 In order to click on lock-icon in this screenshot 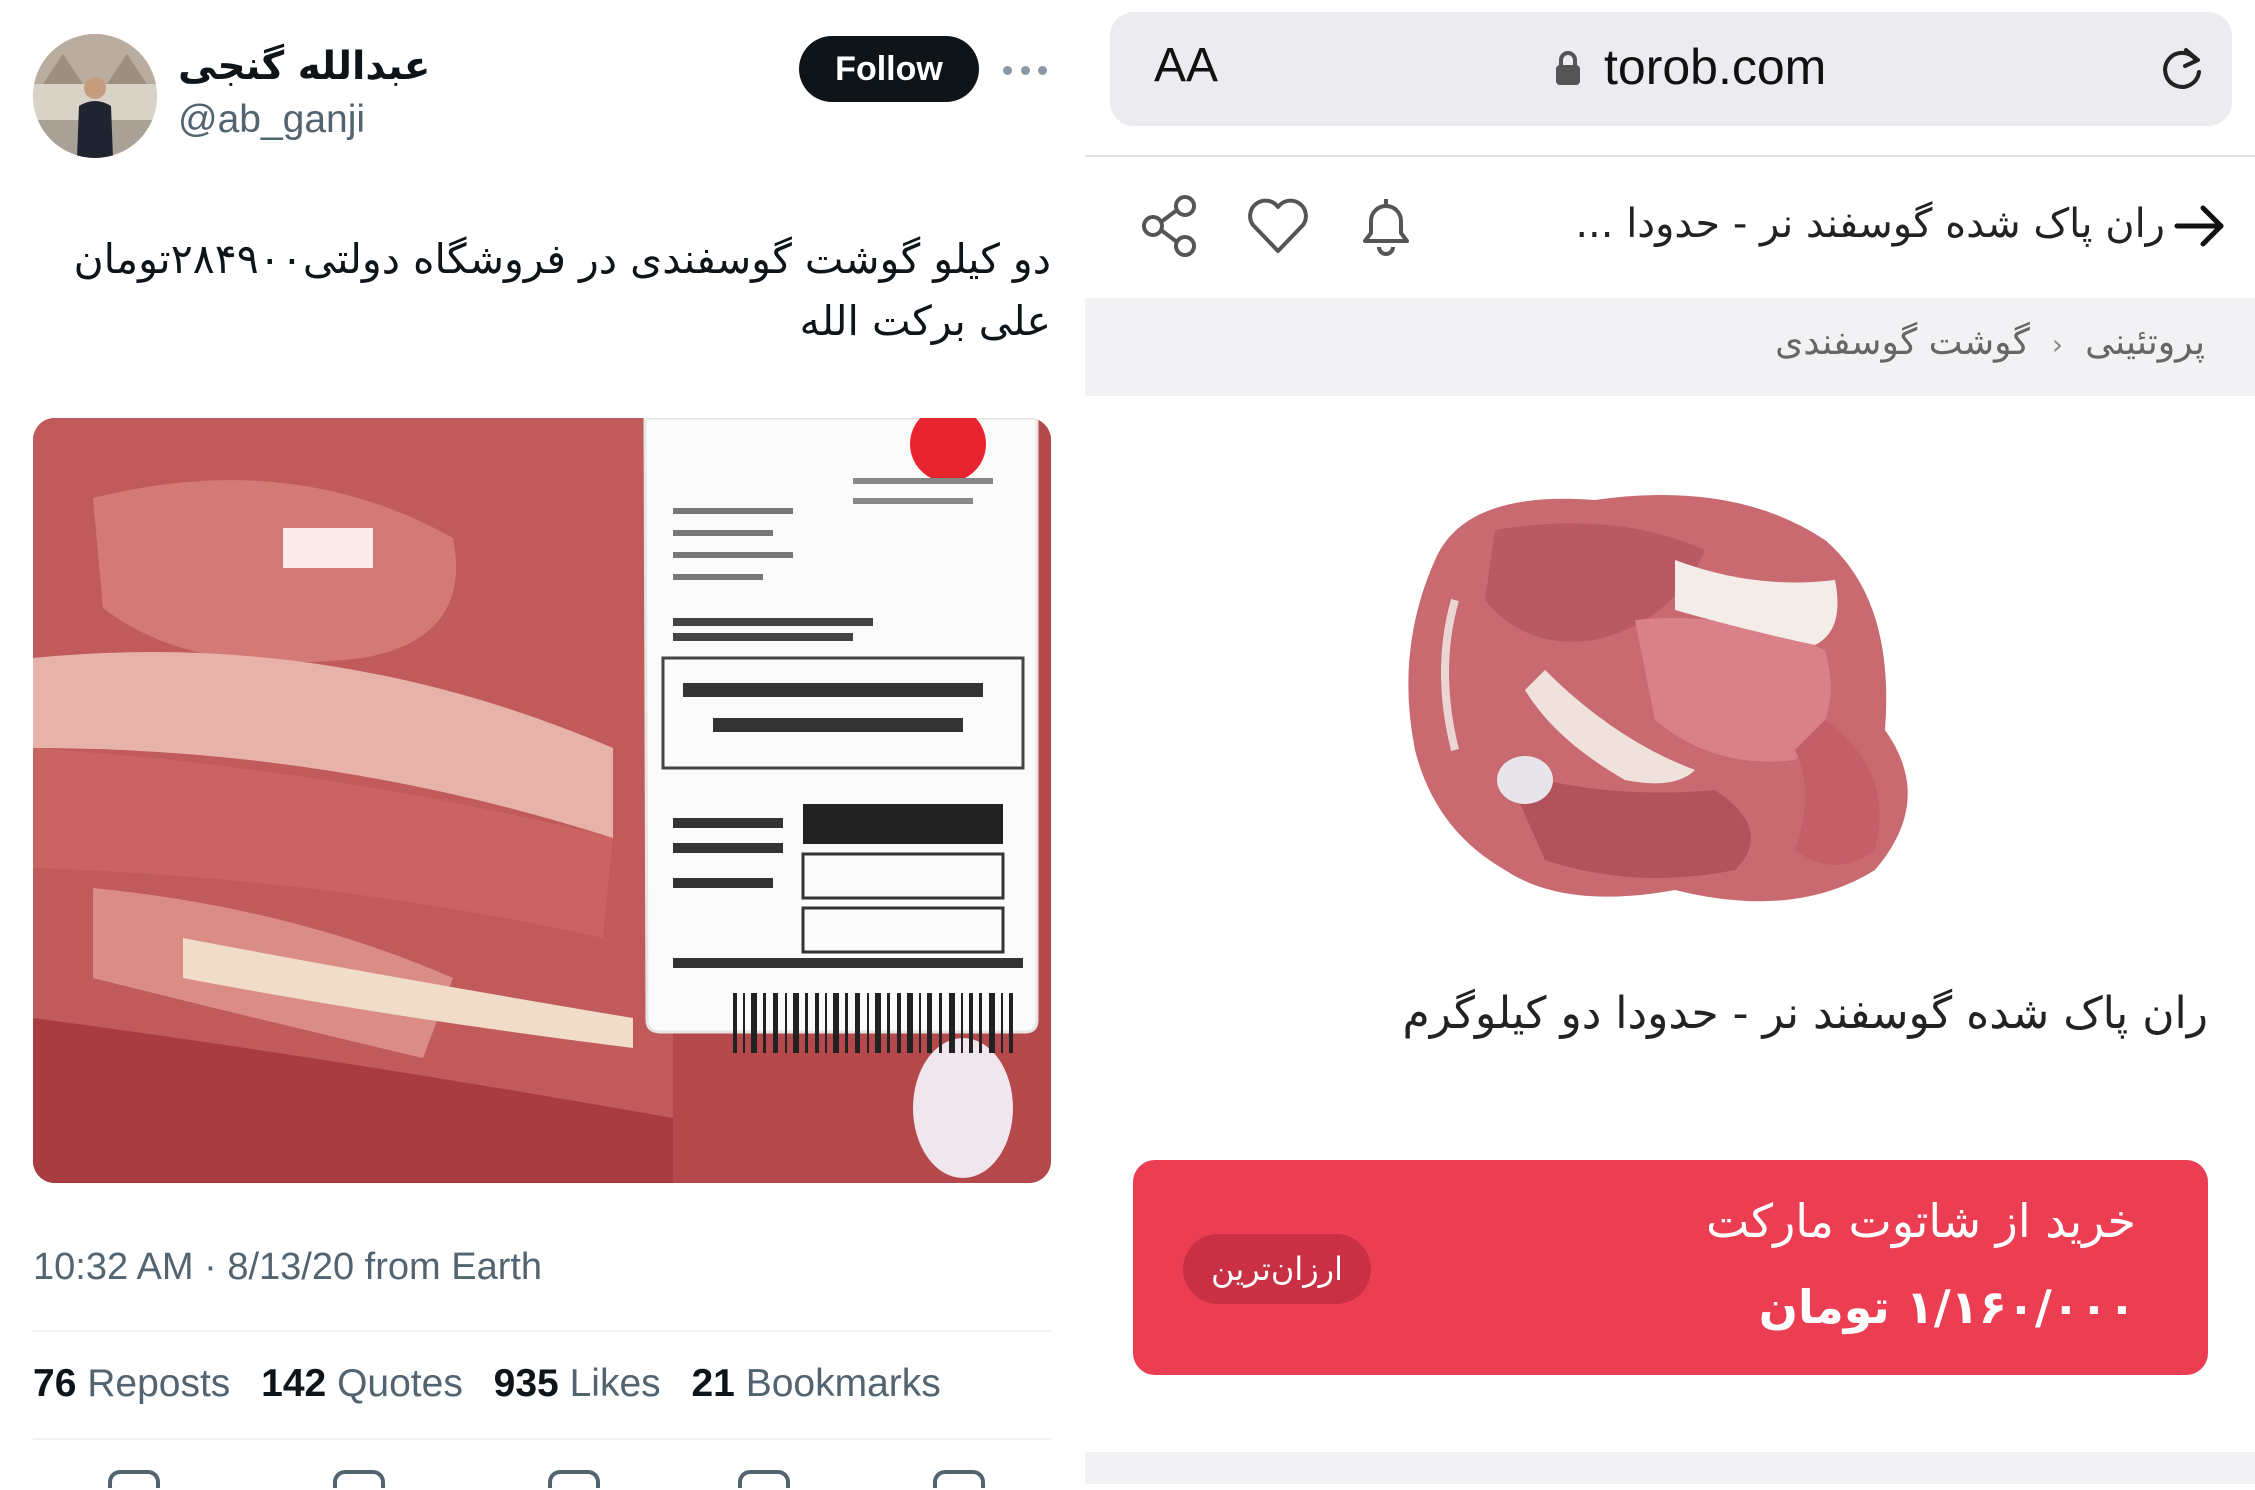, I will do `click(1568, 68)`.